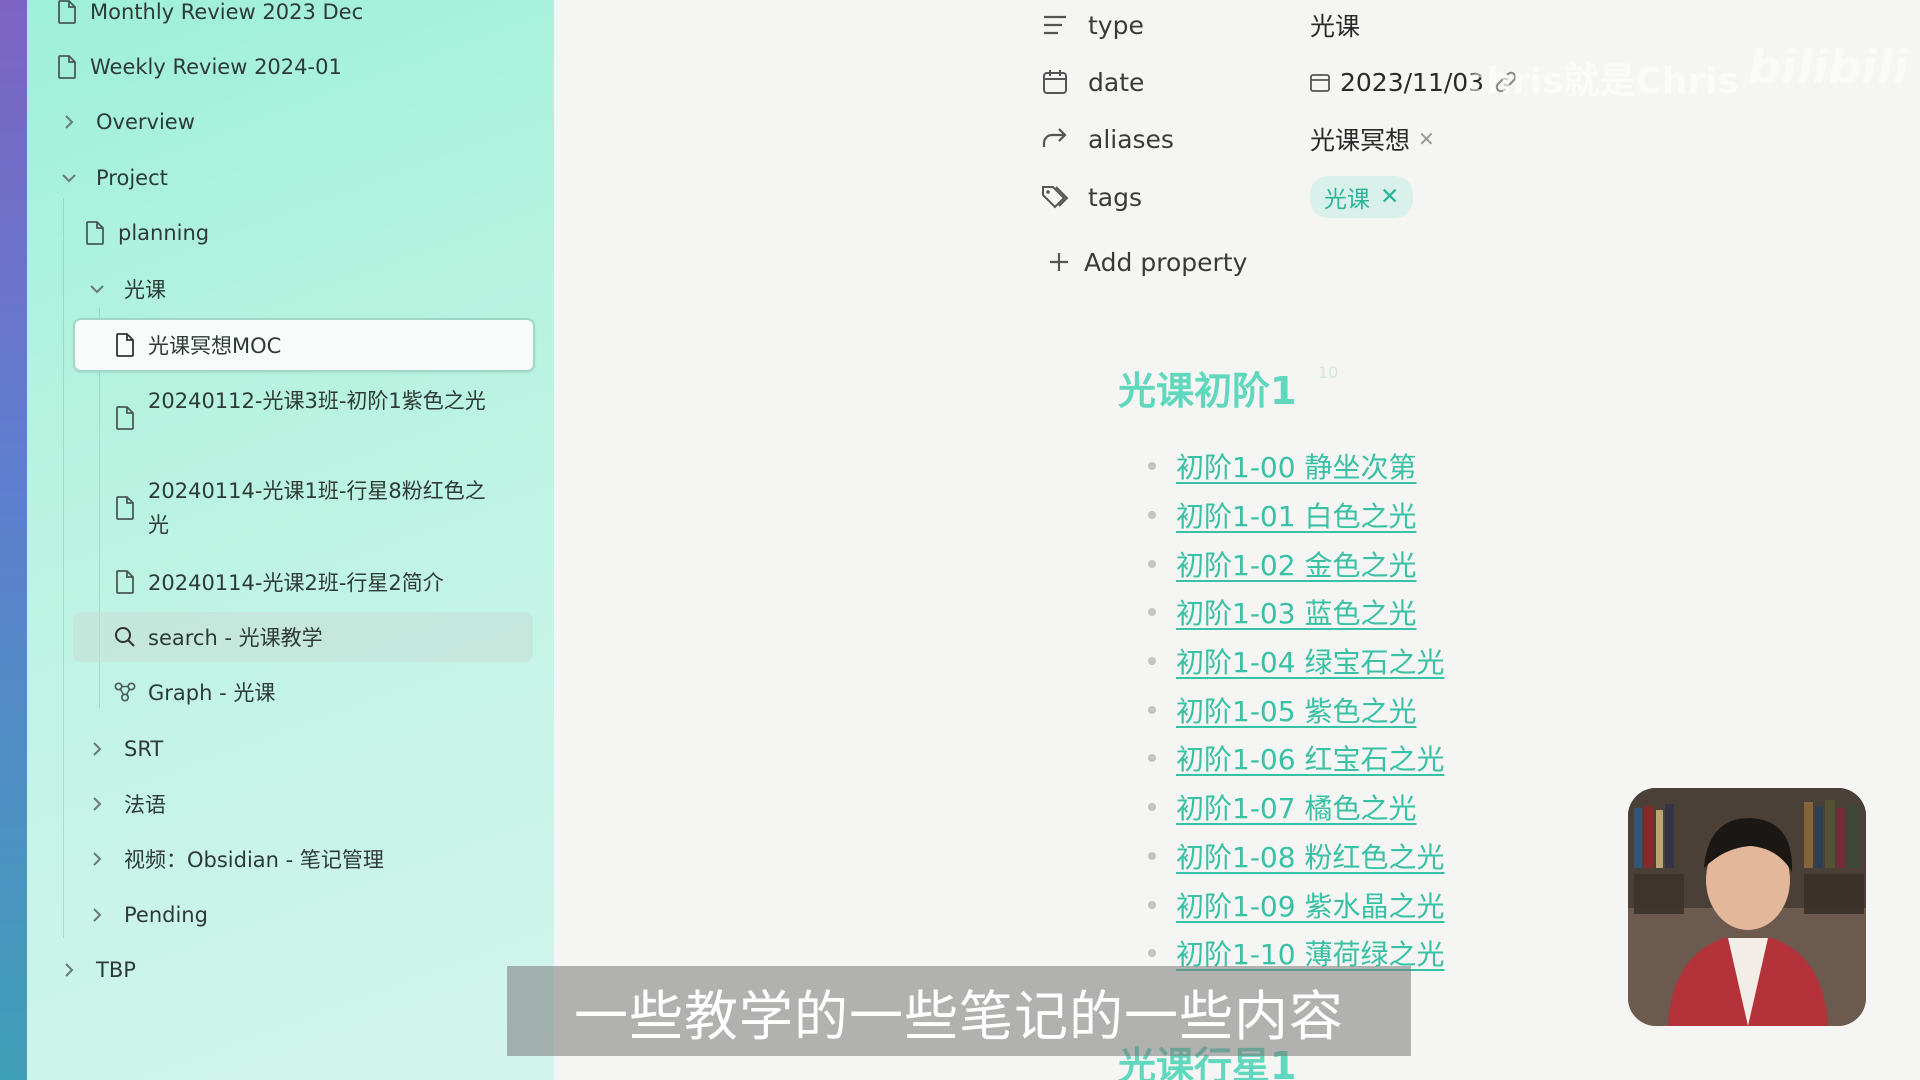  I want to click on internal-link: 初阶1-08 粉红色之光, so click(1310, 856).